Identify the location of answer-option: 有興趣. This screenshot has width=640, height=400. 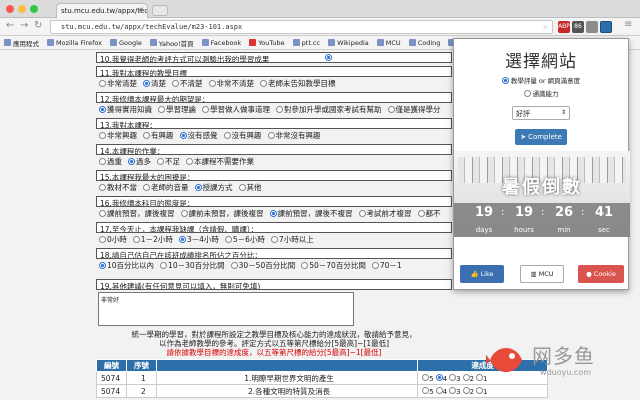
(158, 135).